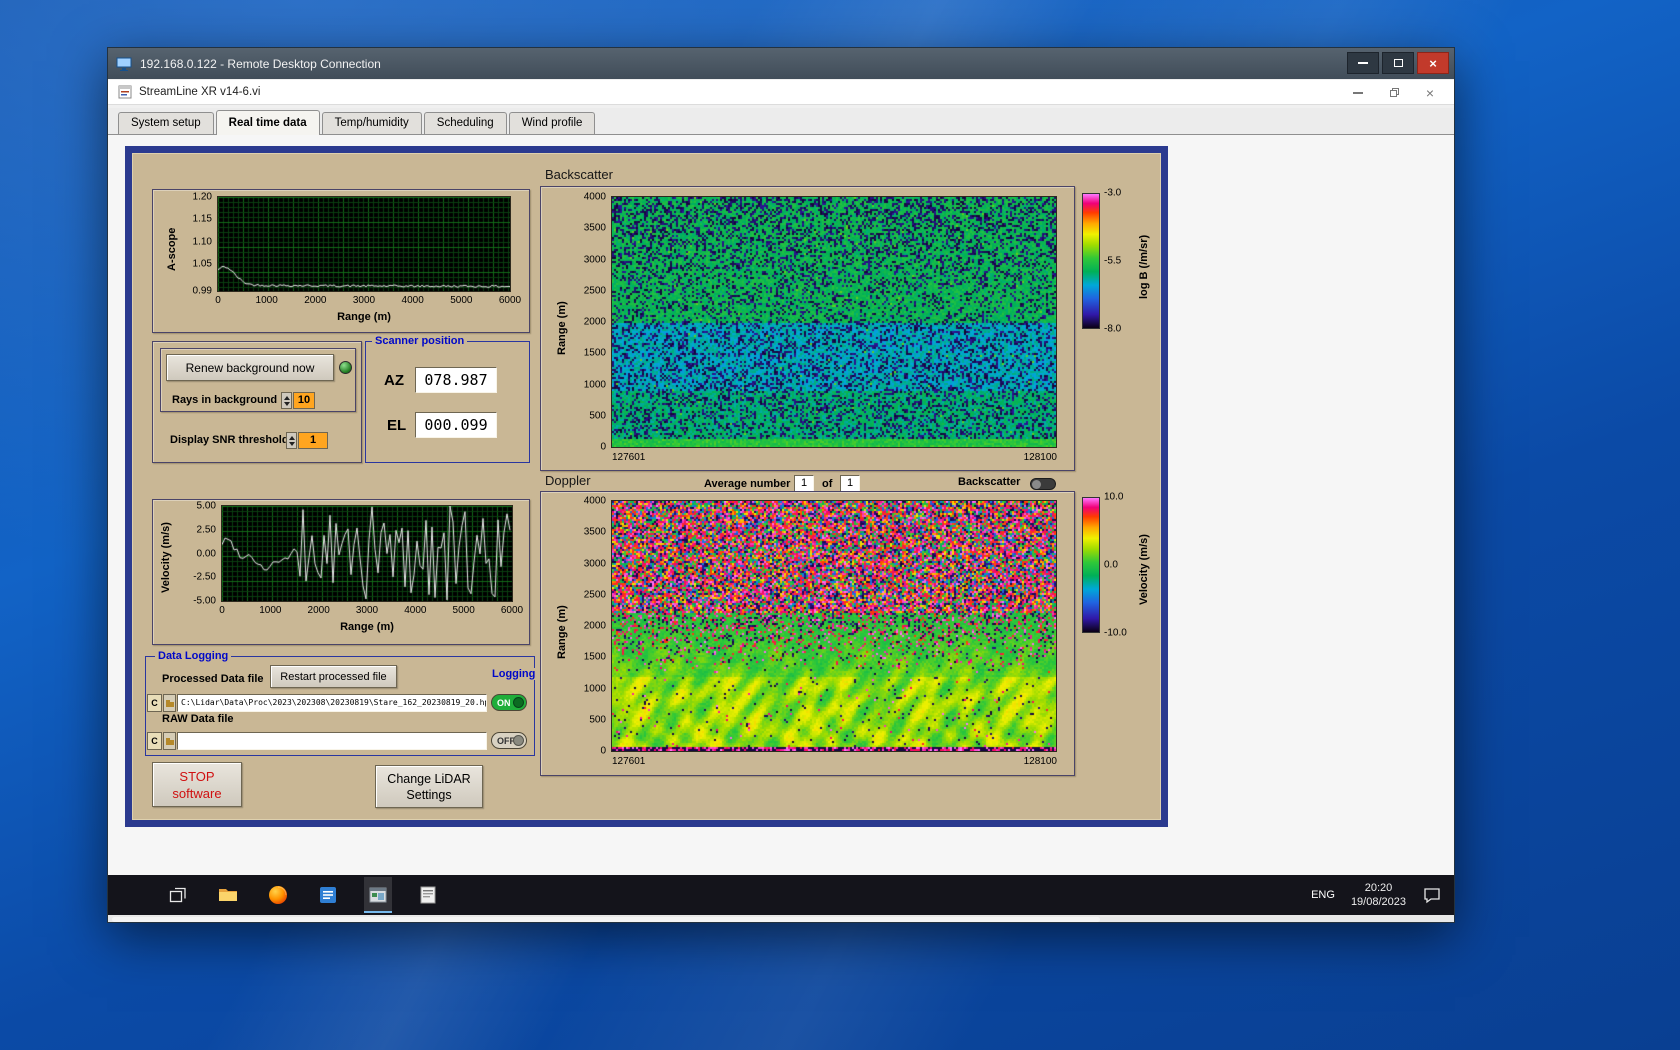 The image size is (1680, 1050). I want to click on backscatter-toggle-switch, so click(1043, 484).